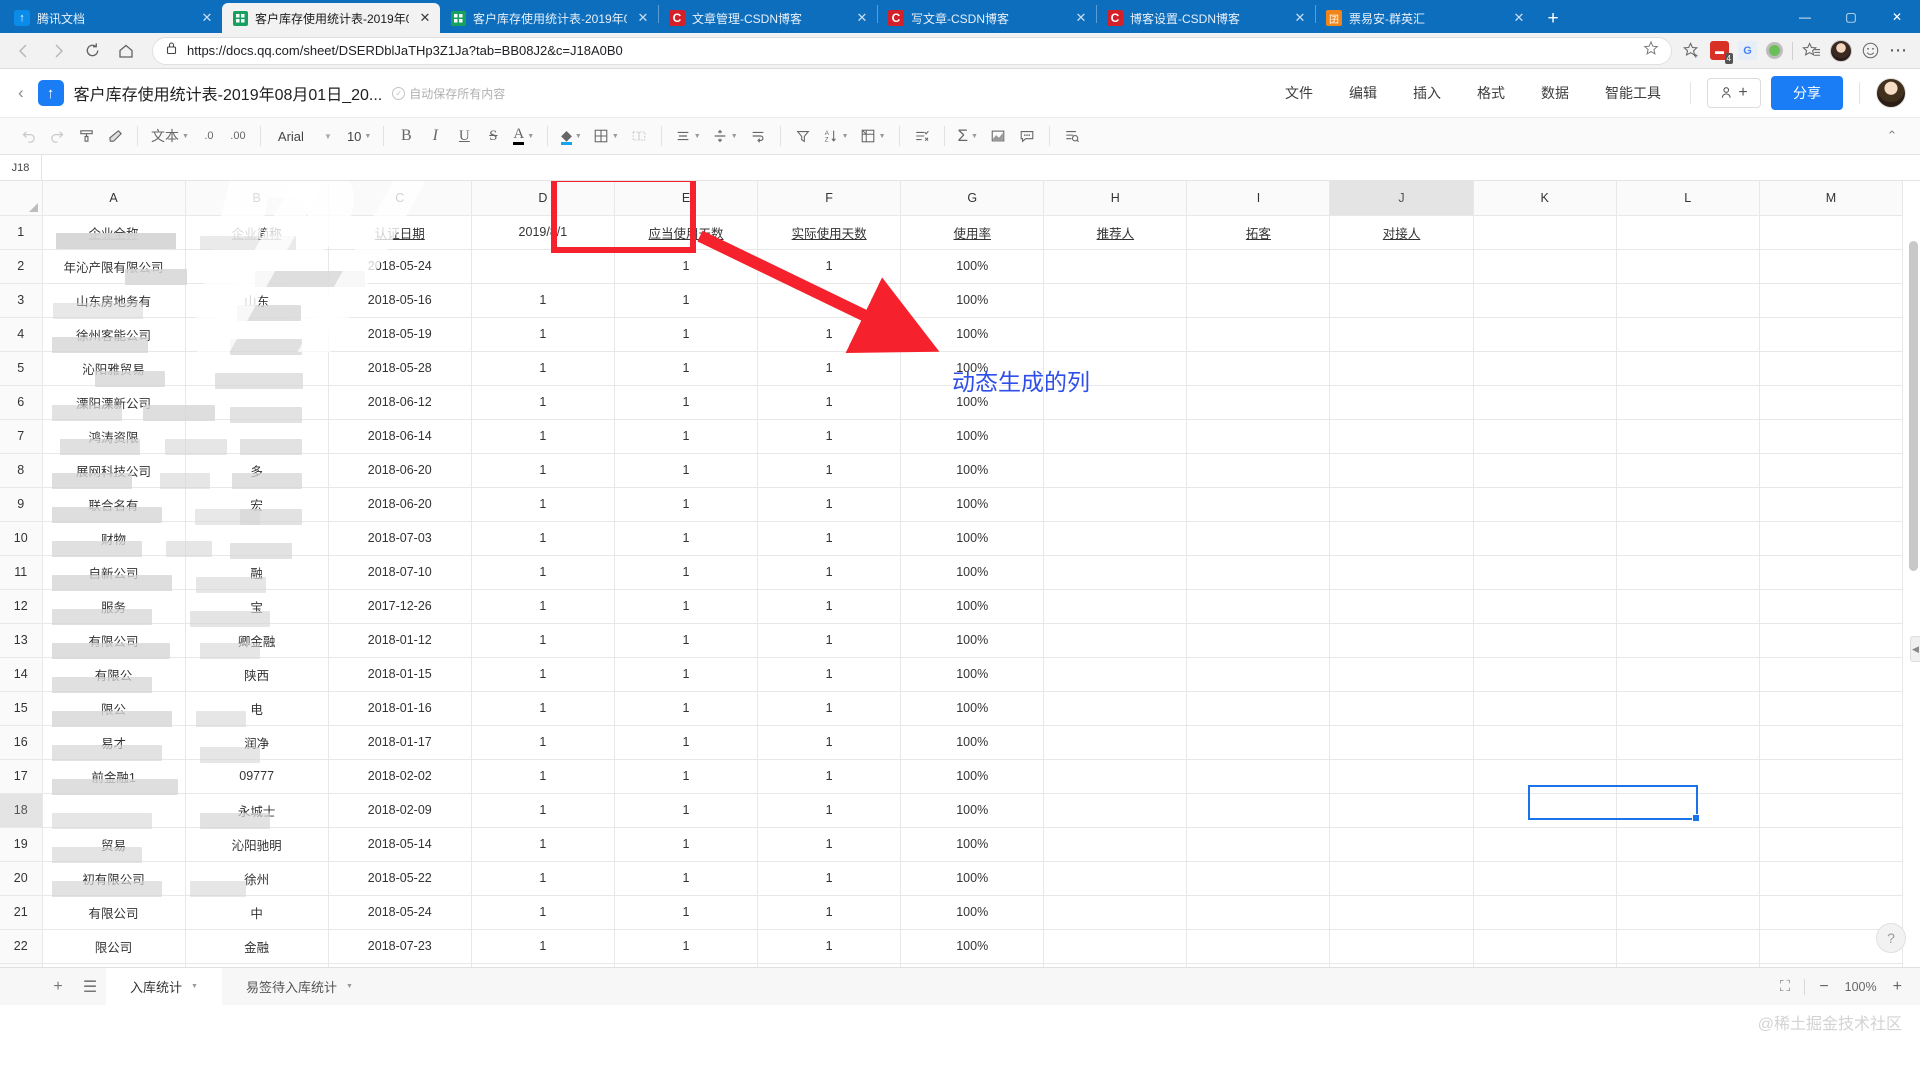 This screenshot has height=1080, width=1920. What do you see at coordinates (21, 504) in the screenshot?
I see `row-header: 9` at bounding box center [21, 504].